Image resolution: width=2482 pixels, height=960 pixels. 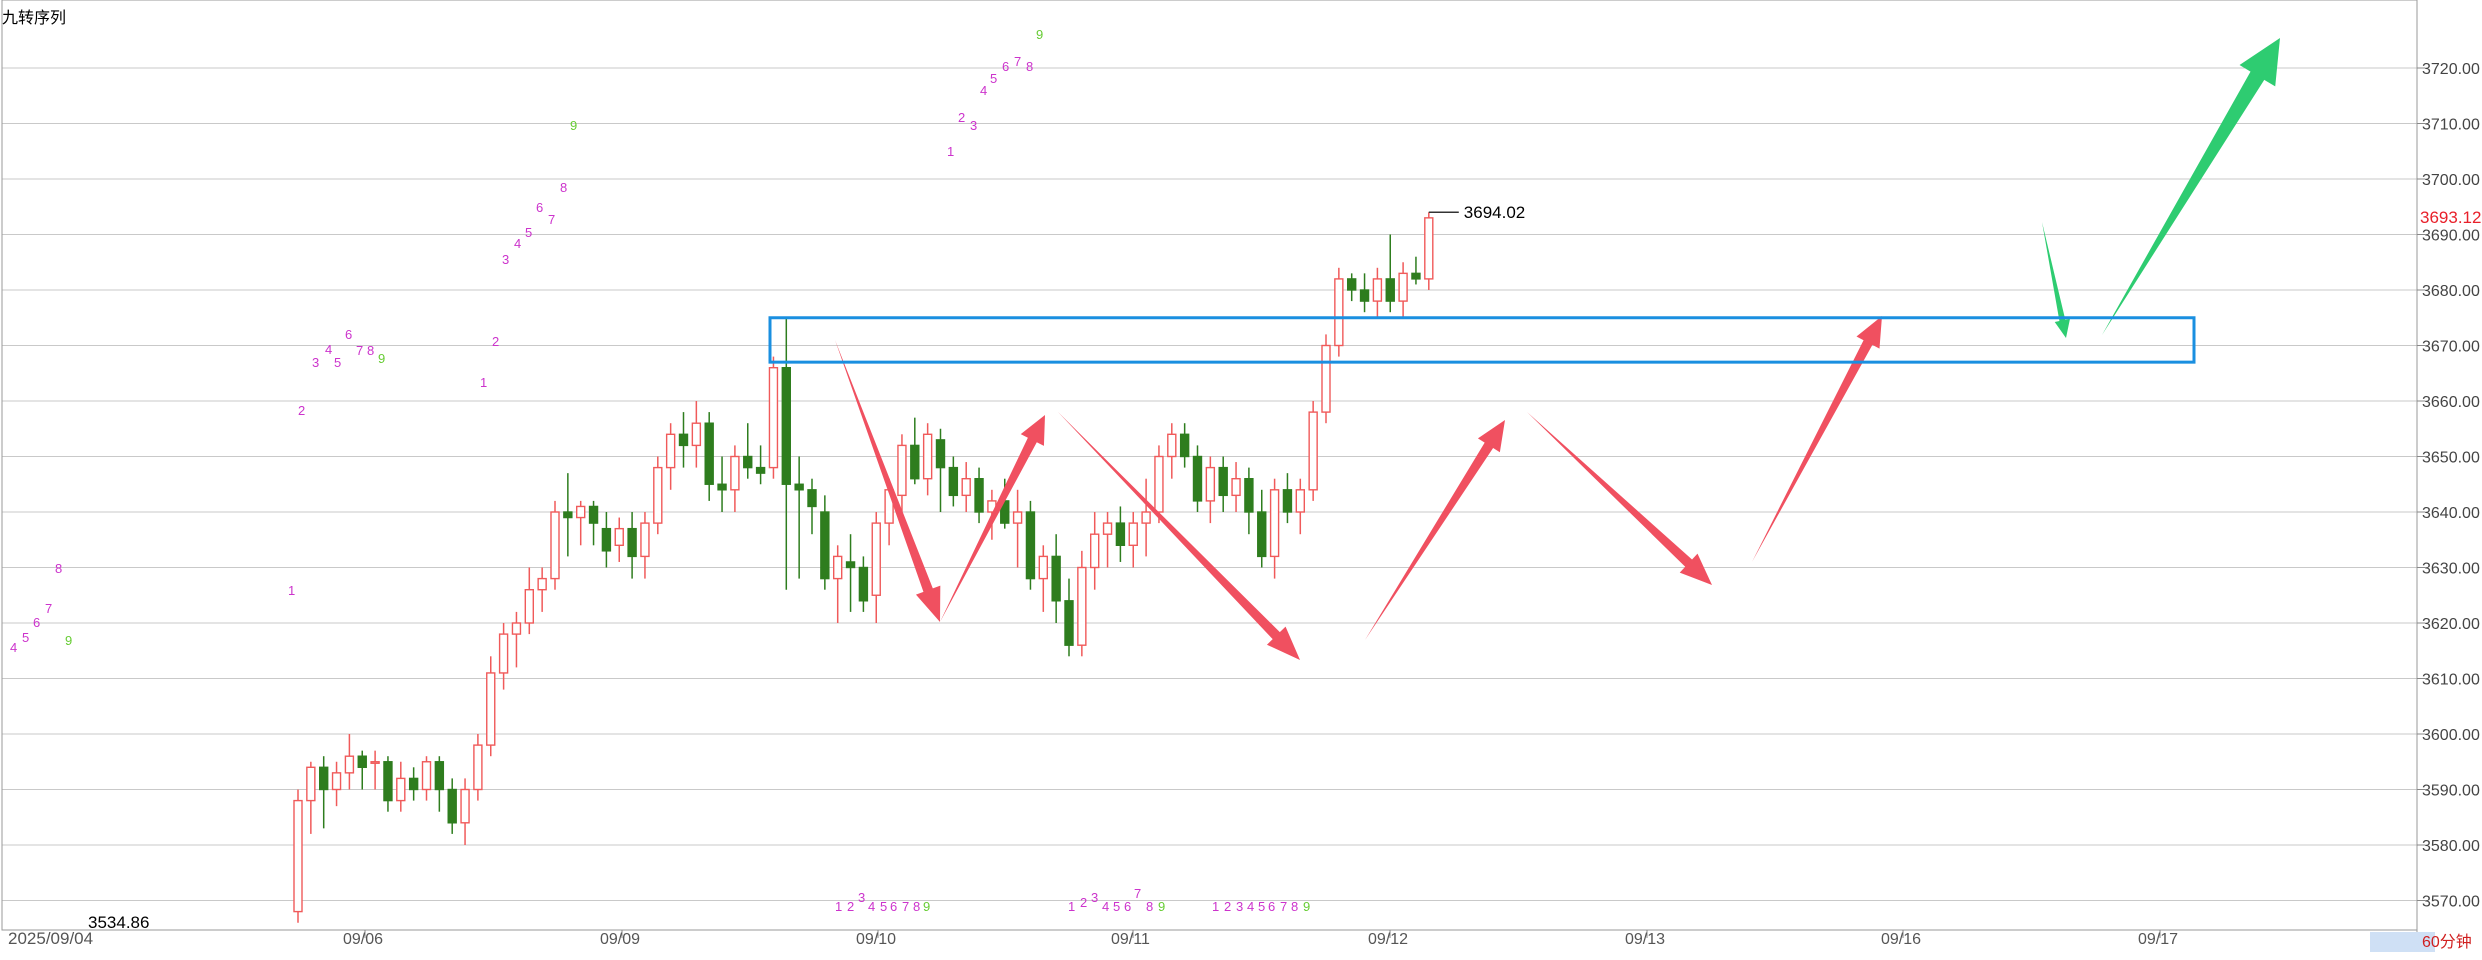 I want to click on callout-annotation: 3694.02, so click(x=1476, y=212).